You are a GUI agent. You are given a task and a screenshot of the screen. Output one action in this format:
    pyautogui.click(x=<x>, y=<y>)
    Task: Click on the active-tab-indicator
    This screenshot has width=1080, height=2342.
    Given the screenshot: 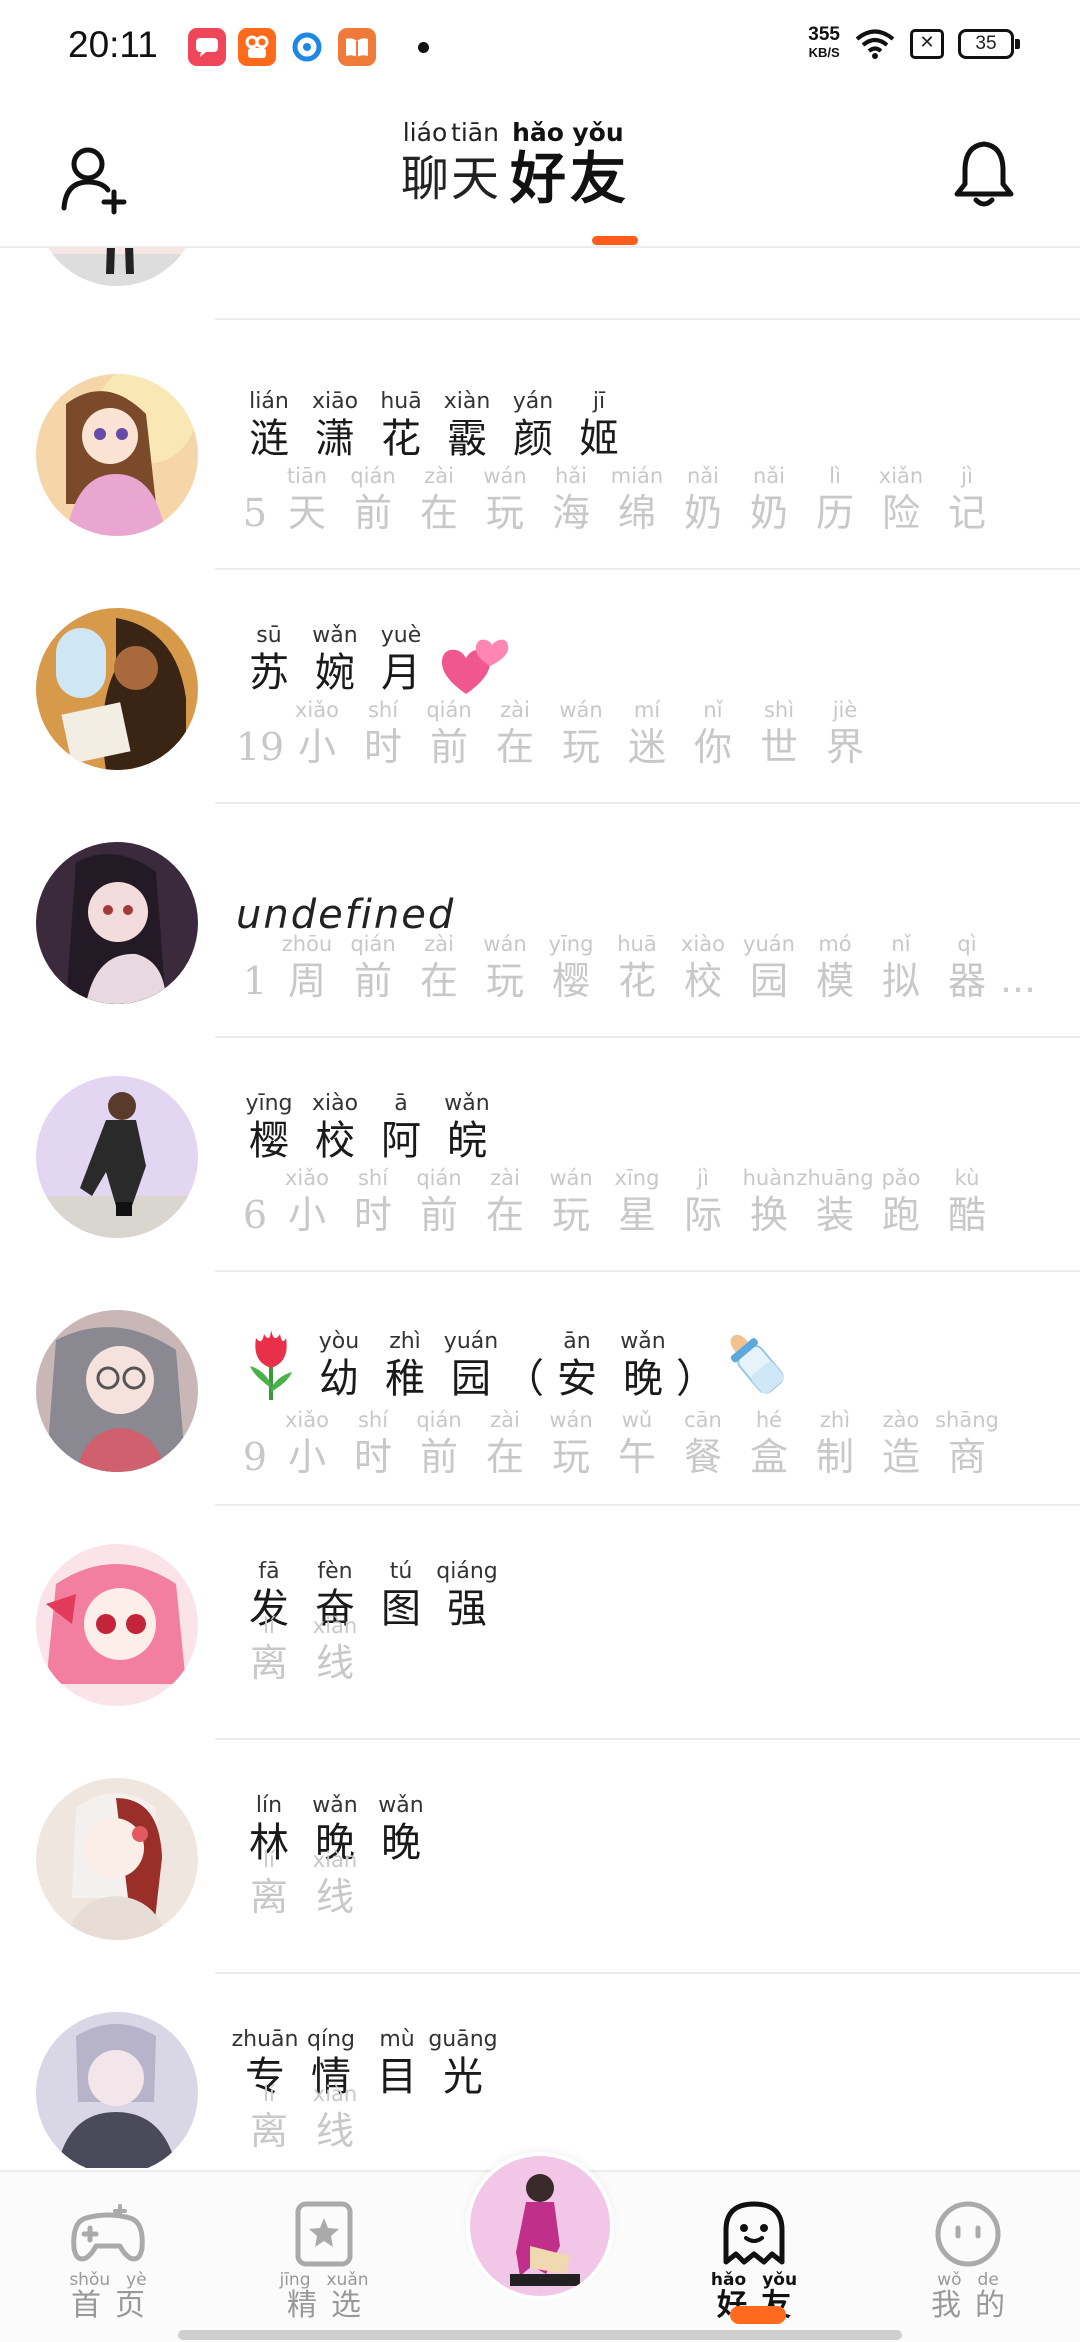 What is the action you would take?
    pyautogui.click(x=615, y=240)
    